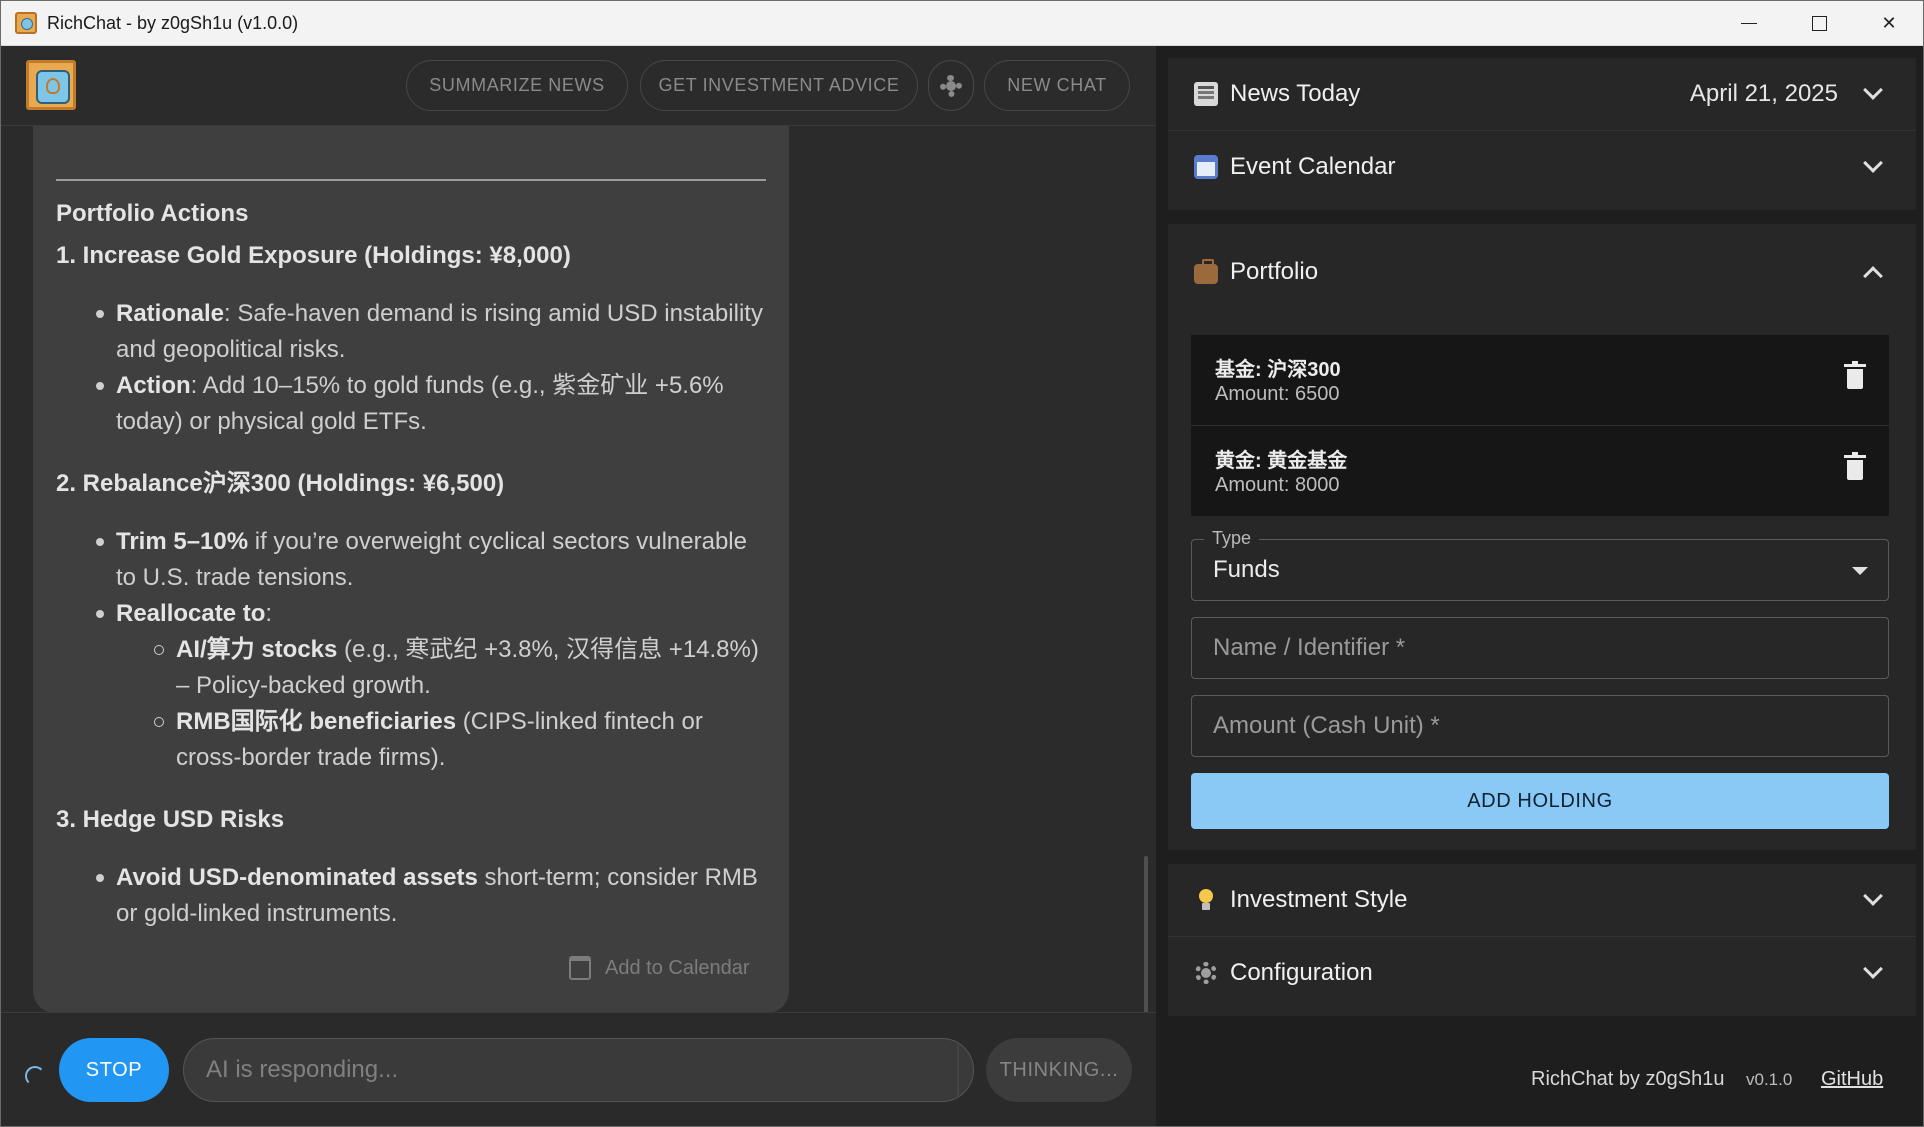  What do you see at coordinates (231, 349) in the screenshot?
I see `list-item-continued: and geopolitical risks.` at bounding box center [231, 349].